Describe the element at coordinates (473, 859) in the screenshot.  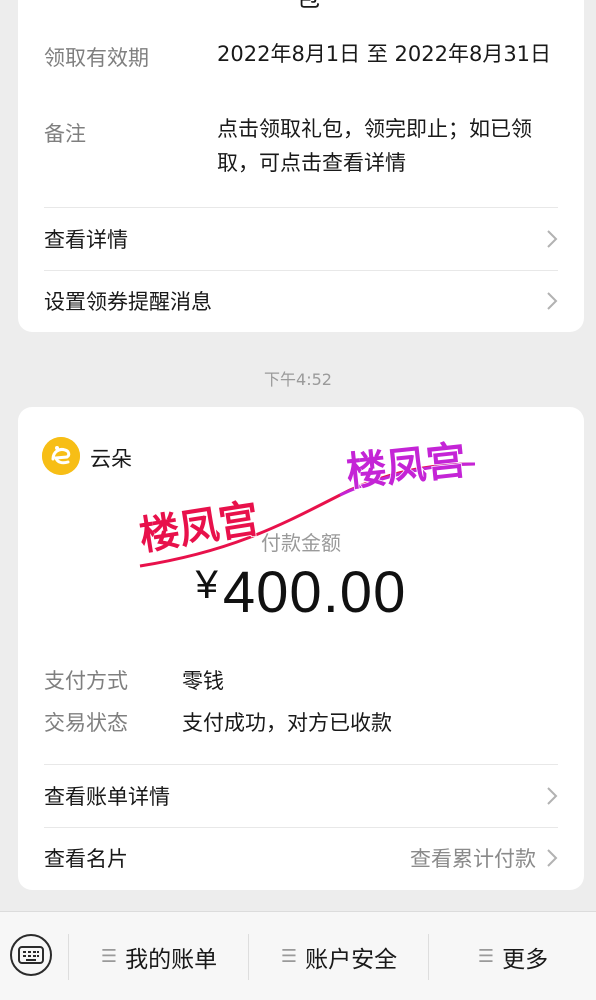
I see `cumulative-payment-link: 查看累计付款` at that location.